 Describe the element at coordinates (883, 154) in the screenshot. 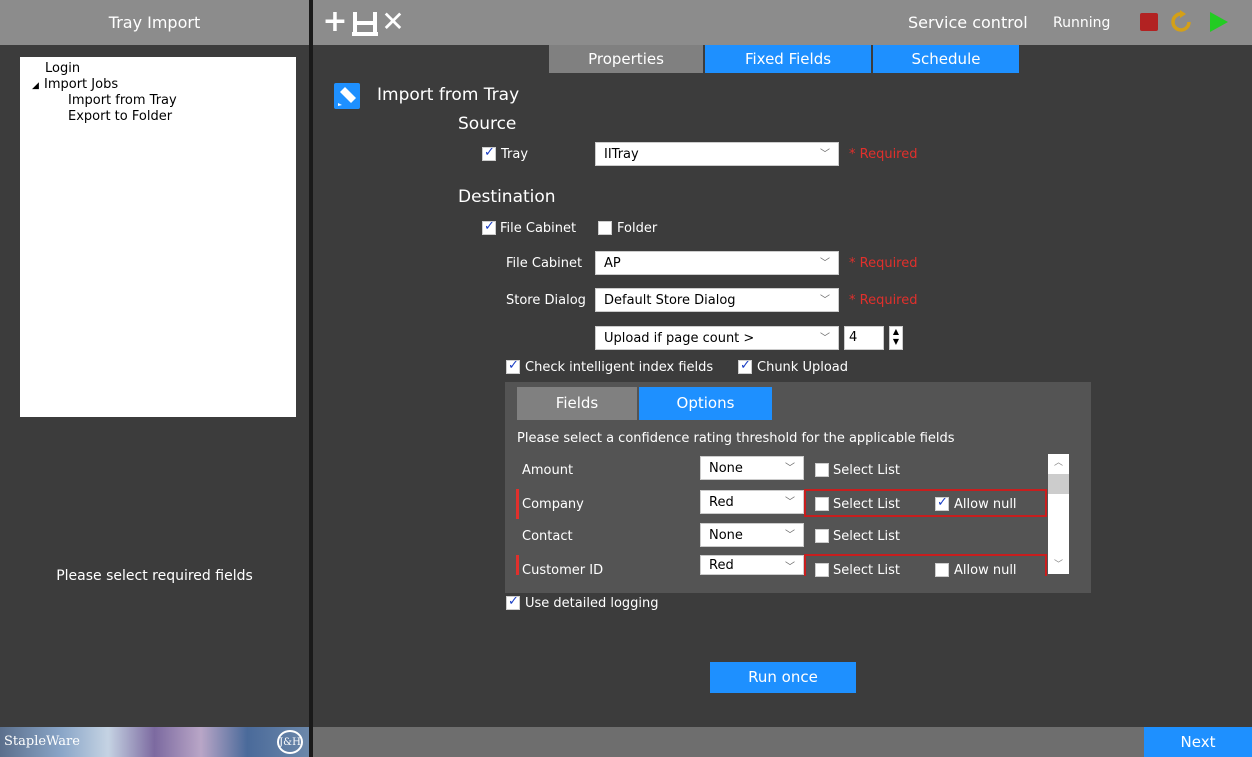

I see `tray-required: * Required` at that location.